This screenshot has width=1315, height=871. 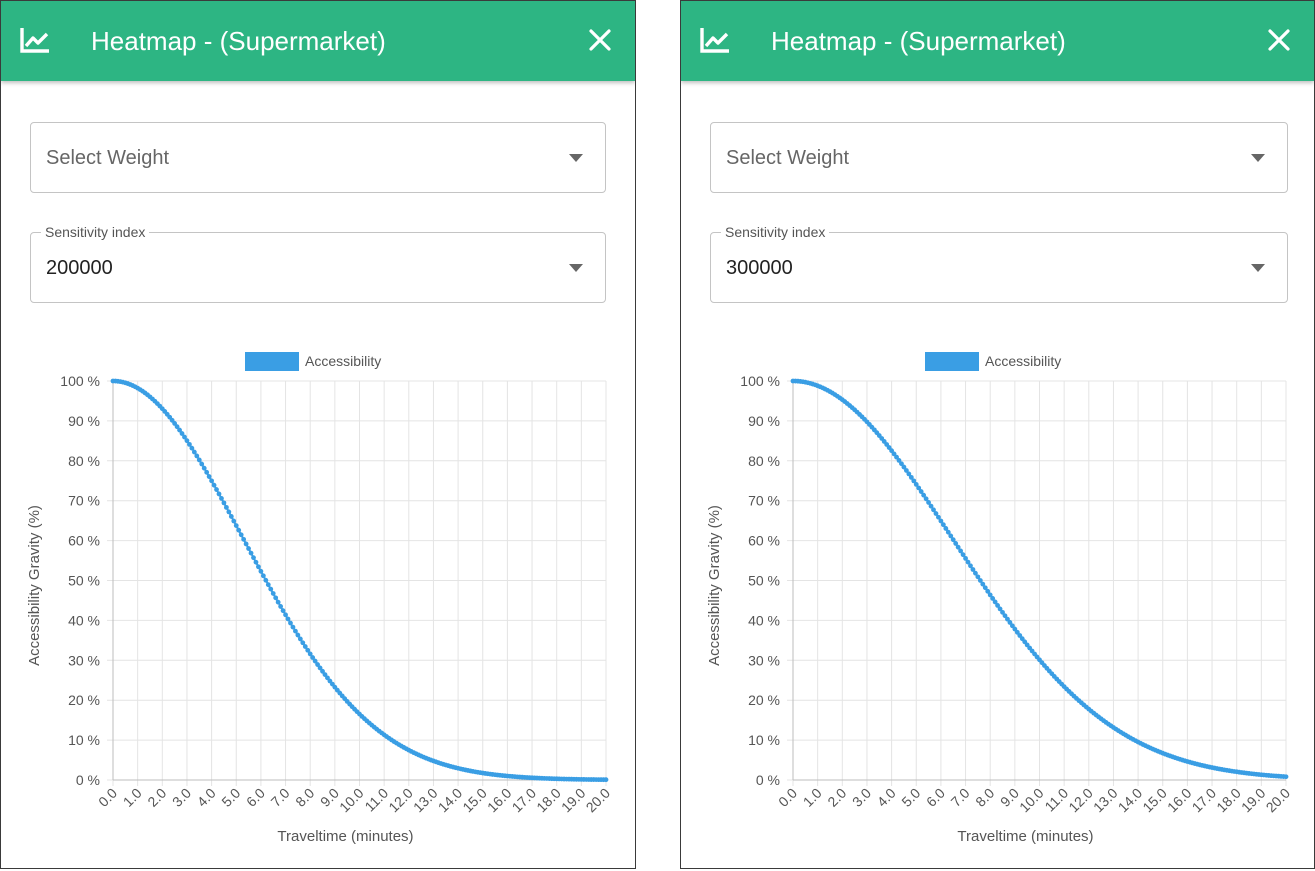 I want to click on x-tick-label: 18.0, so click(x=1228, y=800).